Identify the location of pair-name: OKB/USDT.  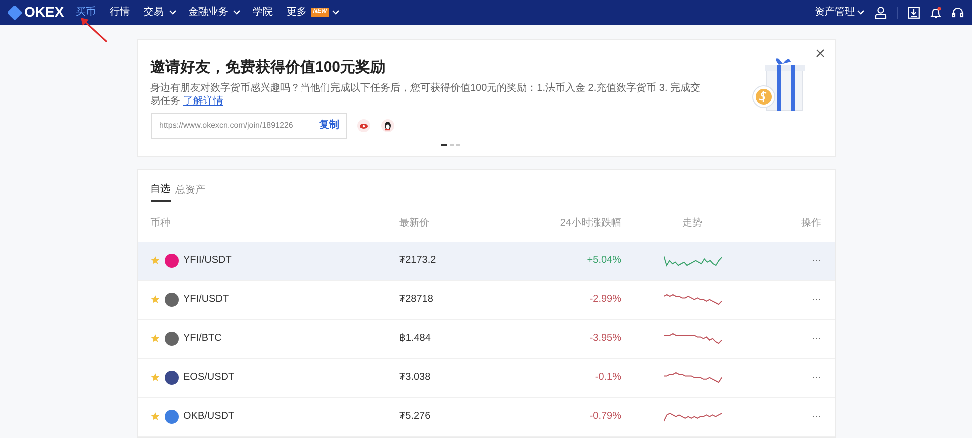
(209, 417).